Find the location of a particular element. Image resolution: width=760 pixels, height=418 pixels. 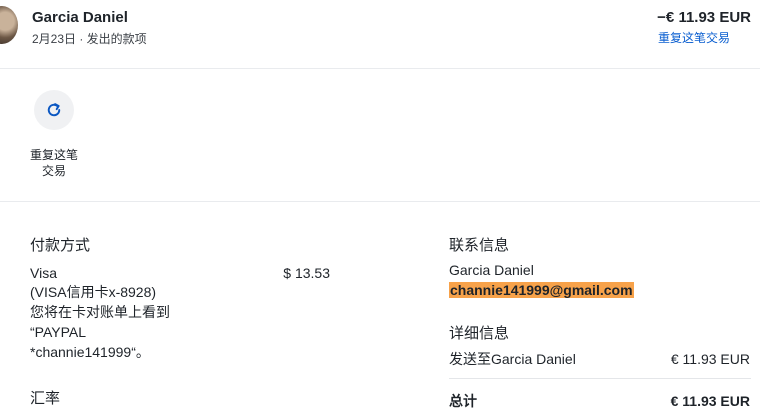

actions-divider is located at coordinates (380, 201).